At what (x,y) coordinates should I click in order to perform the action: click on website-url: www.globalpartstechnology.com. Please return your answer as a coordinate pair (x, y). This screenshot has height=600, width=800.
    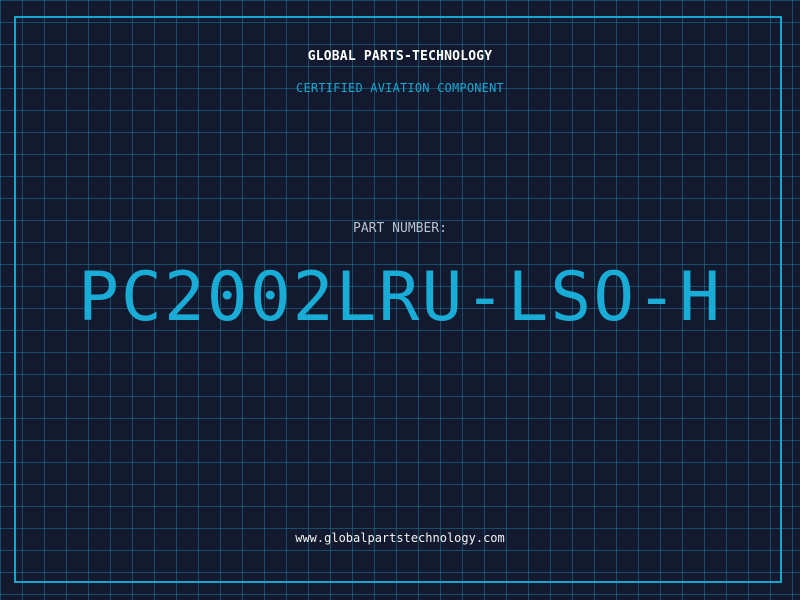
    Looking at the image, I should click on (400, 538).